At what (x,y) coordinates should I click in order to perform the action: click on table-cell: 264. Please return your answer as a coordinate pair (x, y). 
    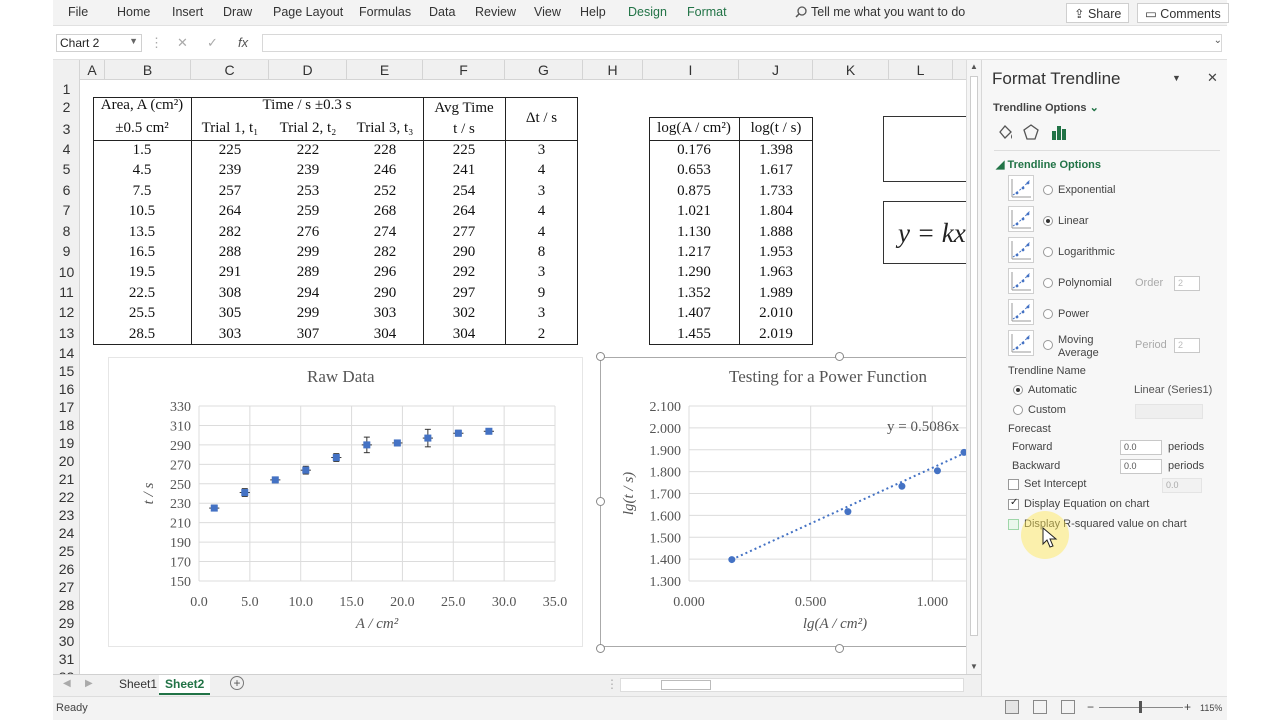
    Looking at the image, I should click on (464, 211).